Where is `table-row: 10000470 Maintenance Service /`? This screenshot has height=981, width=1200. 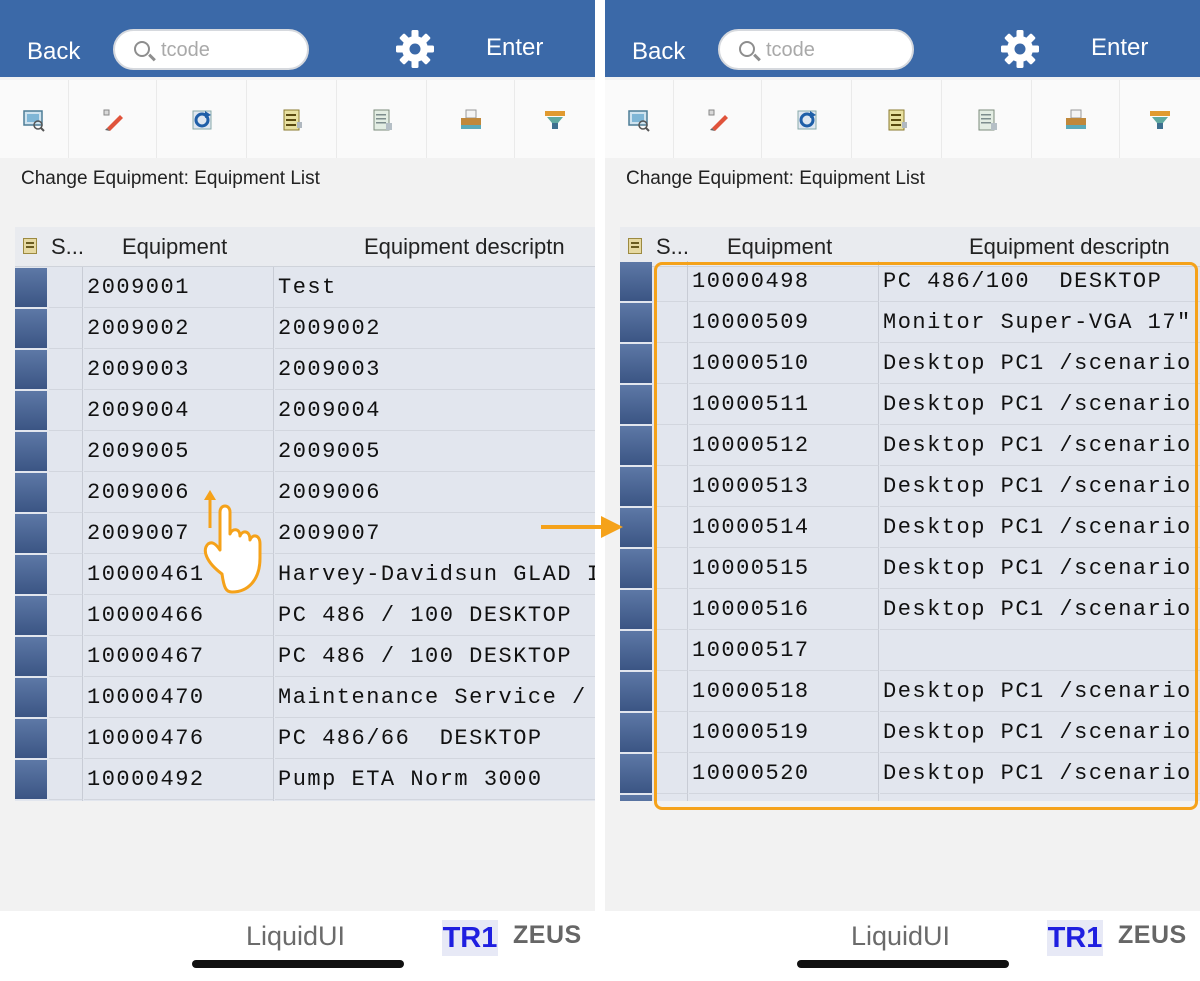
table-row: 10000470 Maintenance Service / is located at coordinates (305, 697).